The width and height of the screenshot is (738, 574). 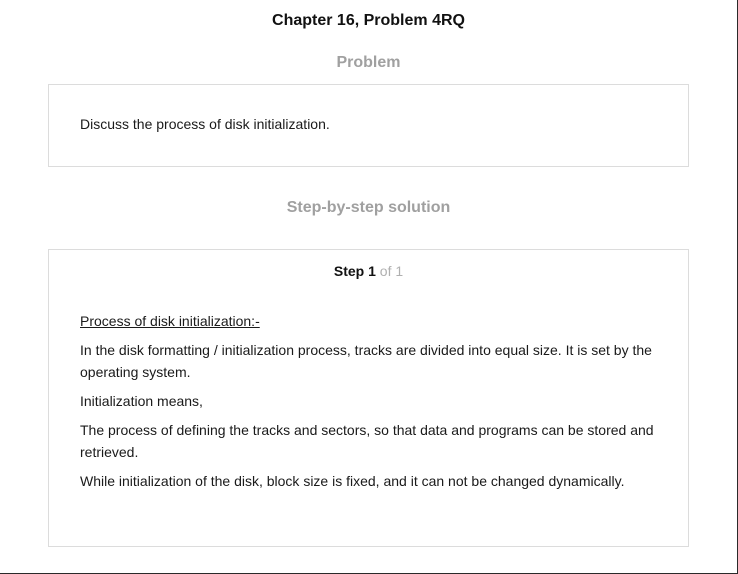 What do you see at coordinates (170, 321) in the screenshot?
I see `step-subheading: Process of disk initialization:-` at bounding box center [170, 321].